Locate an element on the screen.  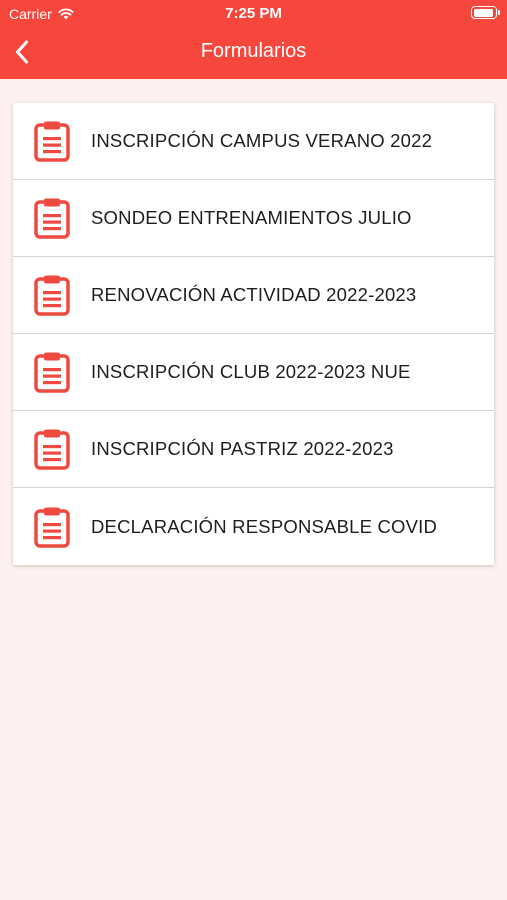
form-item-label: INSCRIPCIÓN CLUB 2022-2023 NUE is located at coordinates (251, 371).